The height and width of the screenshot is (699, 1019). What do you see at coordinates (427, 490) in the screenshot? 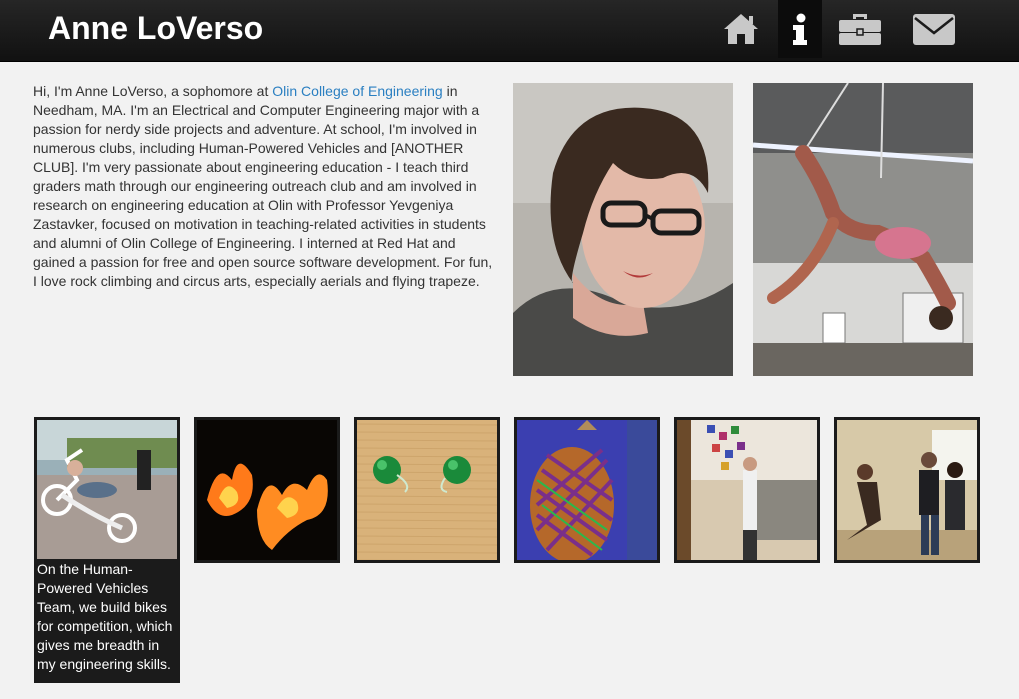
I see `gallery-thumb-green-earrings` at bounding box center [427, 490].